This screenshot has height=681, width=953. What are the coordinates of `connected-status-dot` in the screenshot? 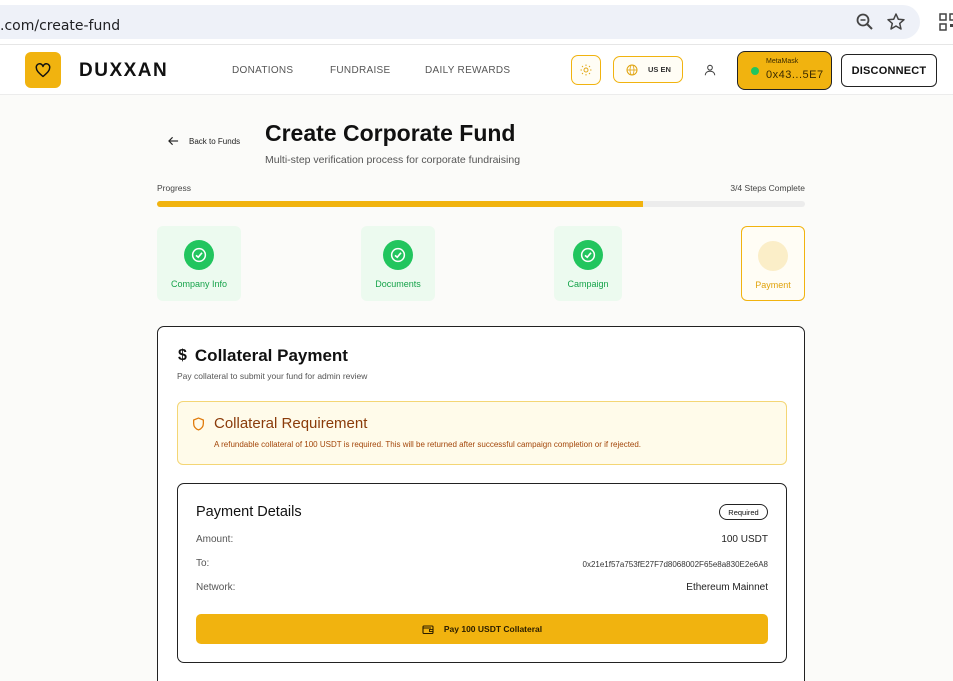 It's located at (755, 71).